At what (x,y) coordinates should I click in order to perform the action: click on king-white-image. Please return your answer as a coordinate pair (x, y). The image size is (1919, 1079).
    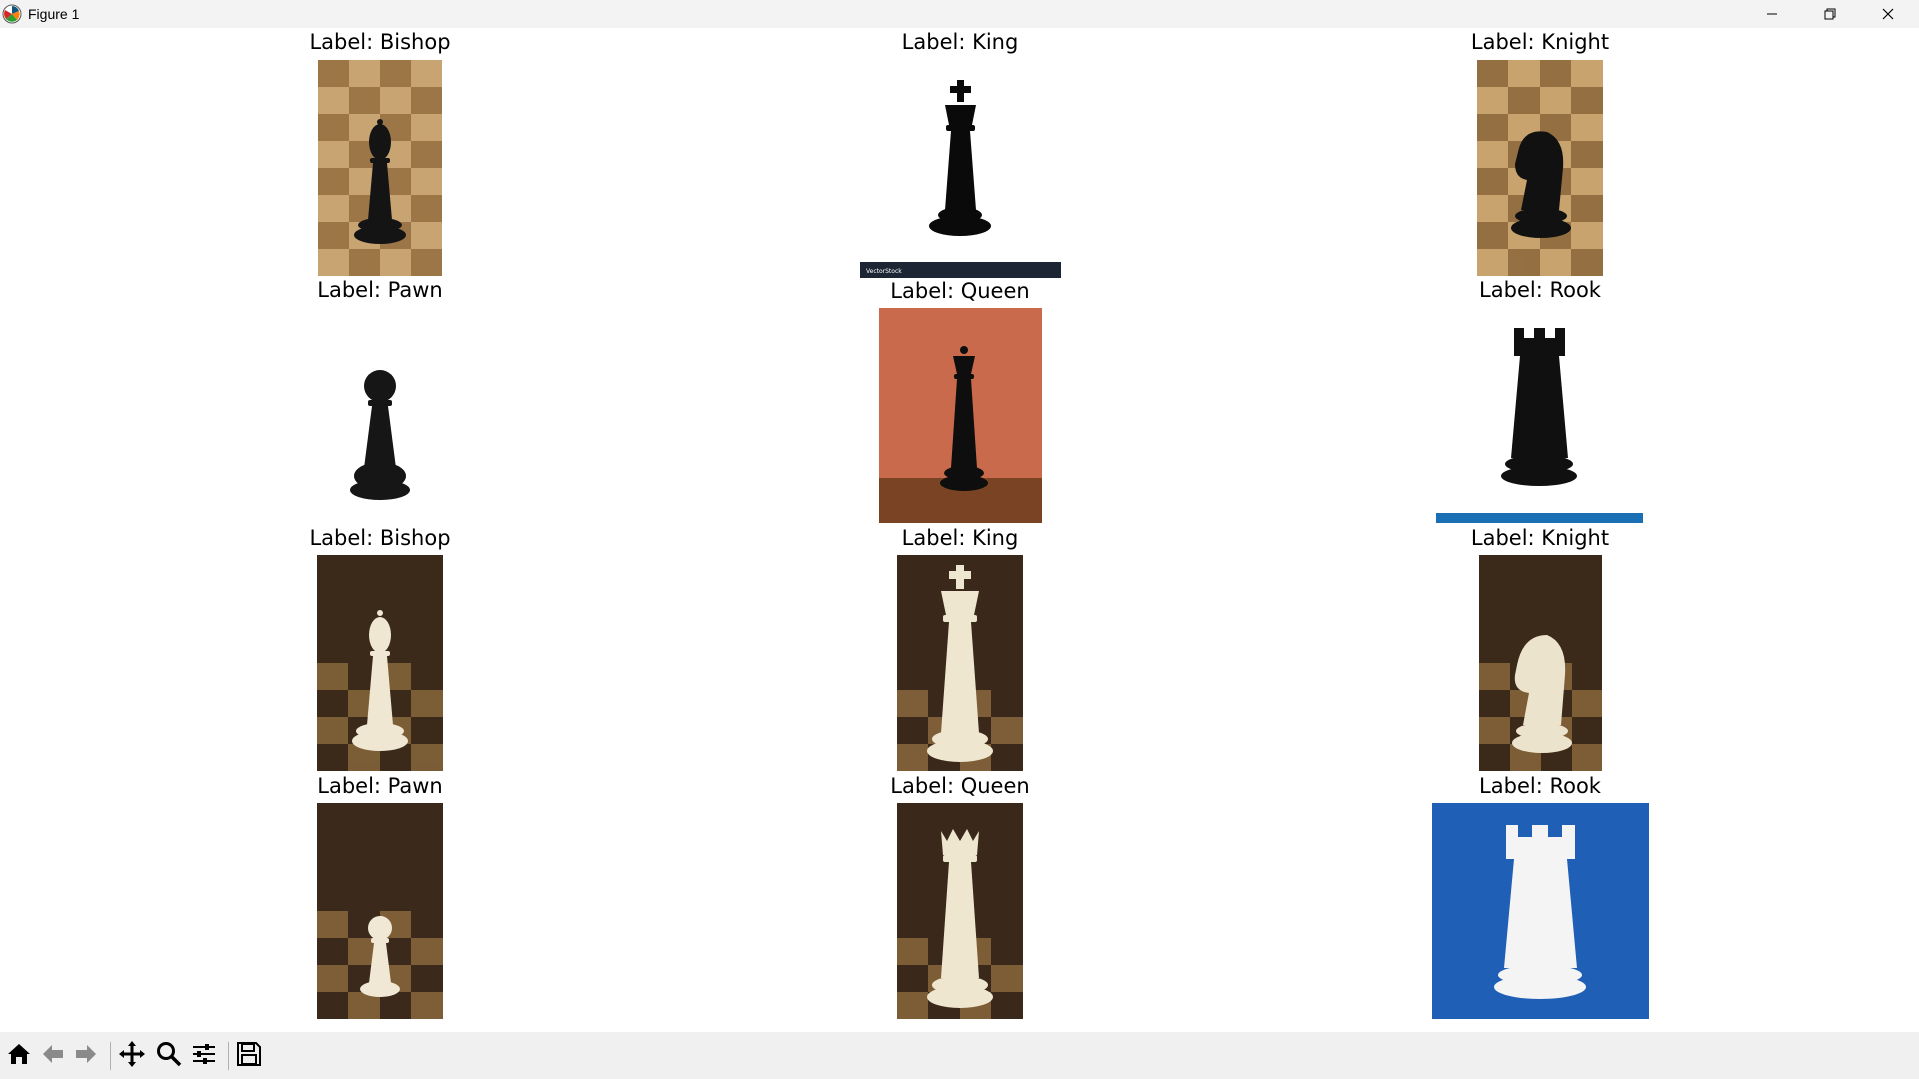
    Looking at the image, I should click on (960, 663).